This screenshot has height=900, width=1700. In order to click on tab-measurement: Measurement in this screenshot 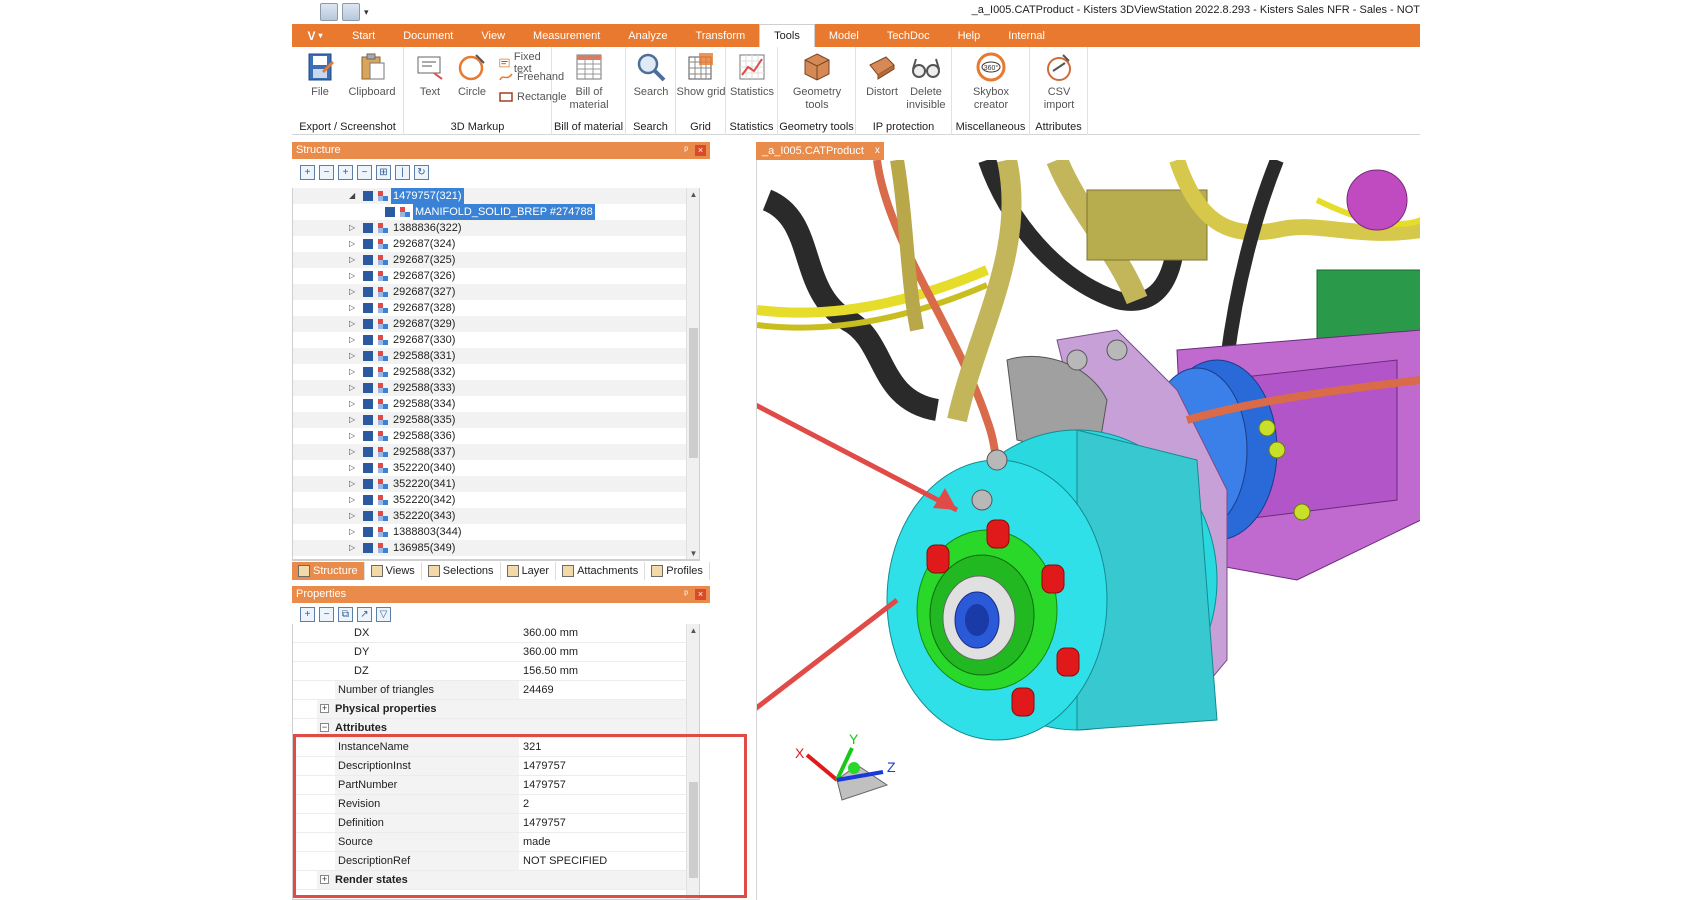, I will do `click(566, 35)`.